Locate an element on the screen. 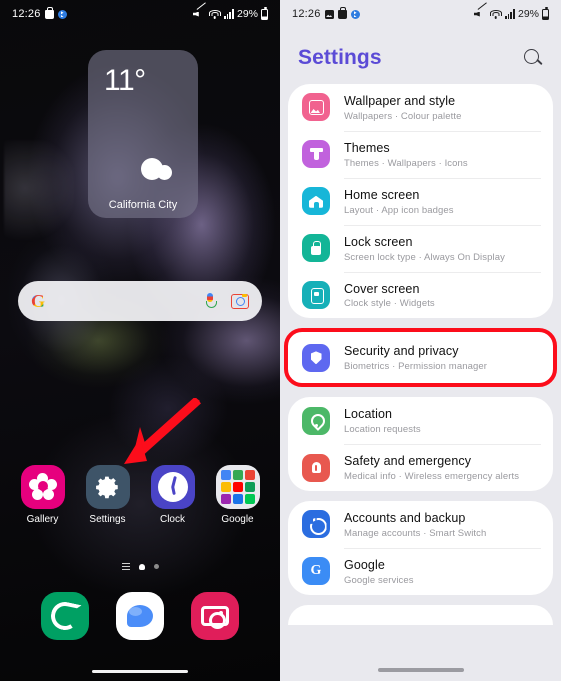 This screenshot has width=561, height=681. app-label: Gallery is located at coordinates (42, 519).